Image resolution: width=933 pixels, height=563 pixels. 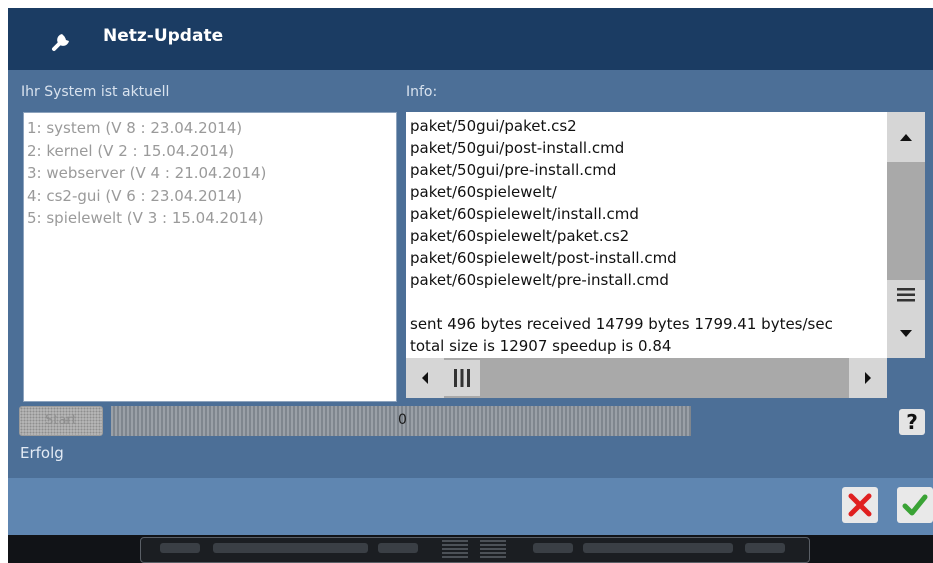 I want to click on arrow-left-icon, so click(x=425, y=378).